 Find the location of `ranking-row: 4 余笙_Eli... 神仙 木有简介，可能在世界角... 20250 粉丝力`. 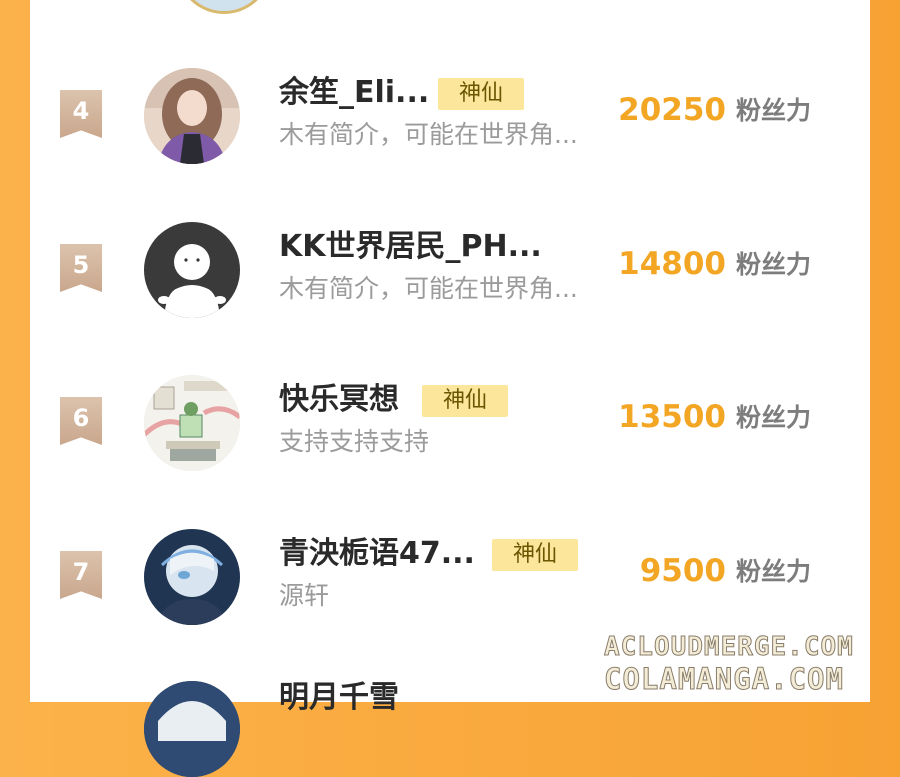

ranking-row: 4 余笙_Eli... 神仙 木有简介，可能在世界角... 20250 粉丝力 is located at coordinates (450, 123).